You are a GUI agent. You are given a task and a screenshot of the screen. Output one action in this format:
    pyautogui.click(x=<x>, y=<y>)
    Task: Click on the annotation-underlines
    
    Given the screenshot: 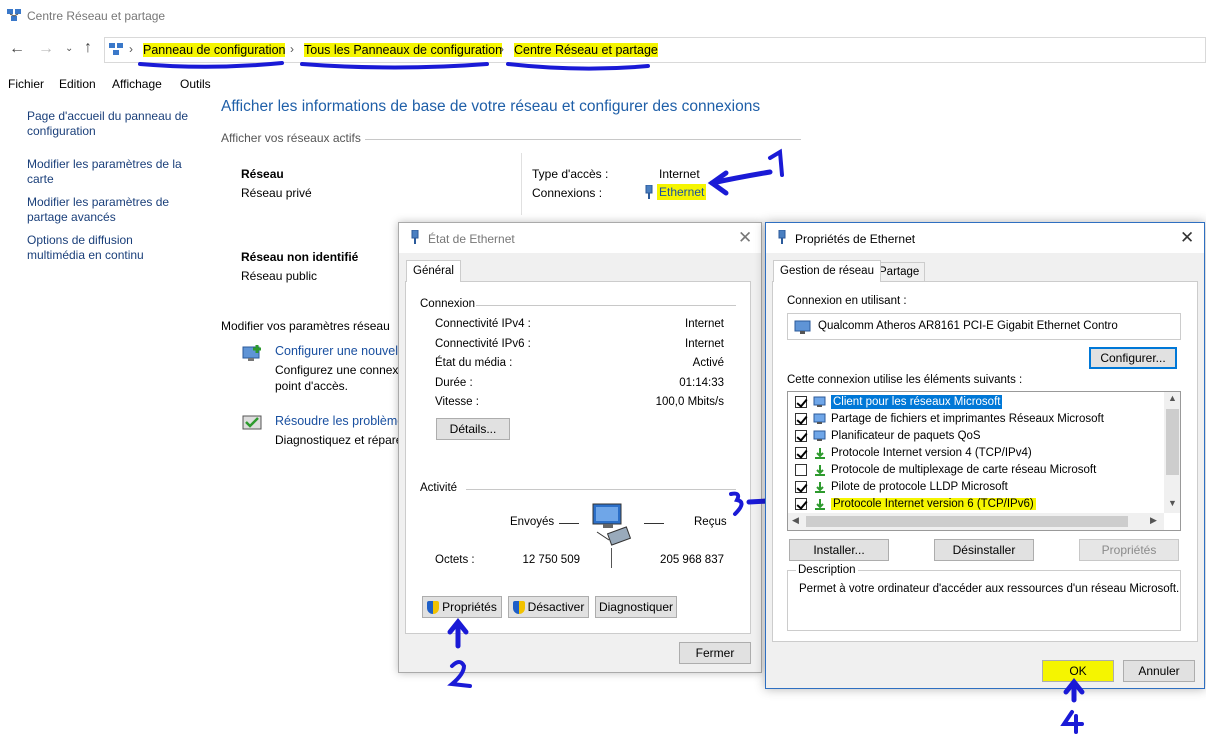 What is the action you would take?
    pyautogui.click(x=394, y=66)
    